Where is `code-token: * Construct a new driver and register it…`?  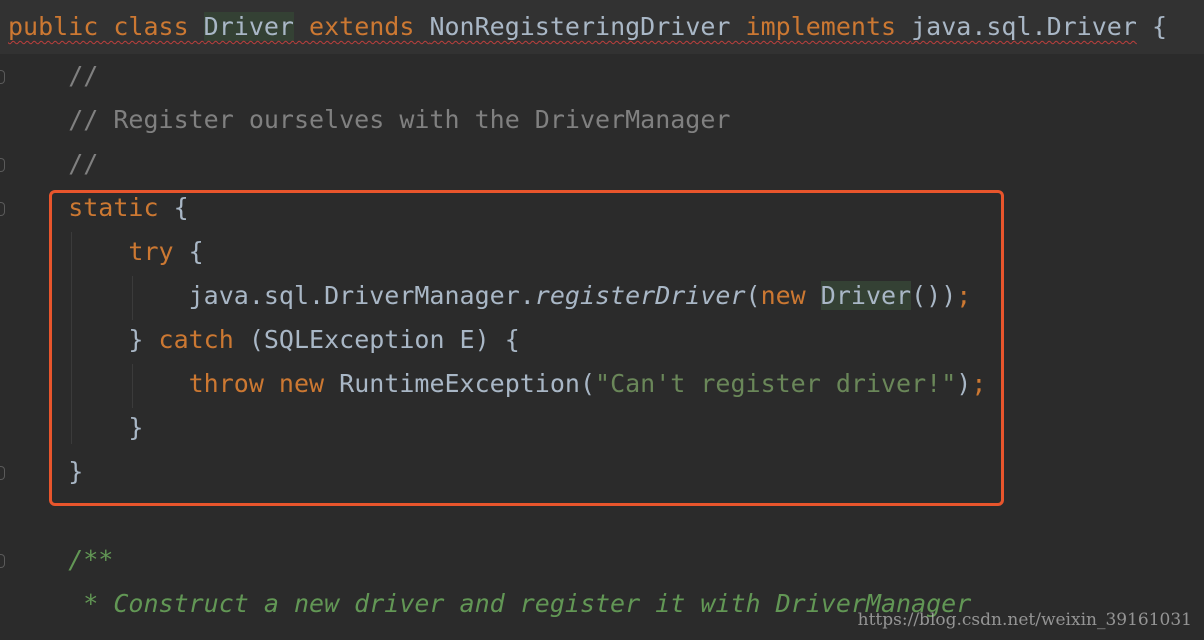
code-token: * Construct a new driver and register it… is located at coordinates (490, 603).